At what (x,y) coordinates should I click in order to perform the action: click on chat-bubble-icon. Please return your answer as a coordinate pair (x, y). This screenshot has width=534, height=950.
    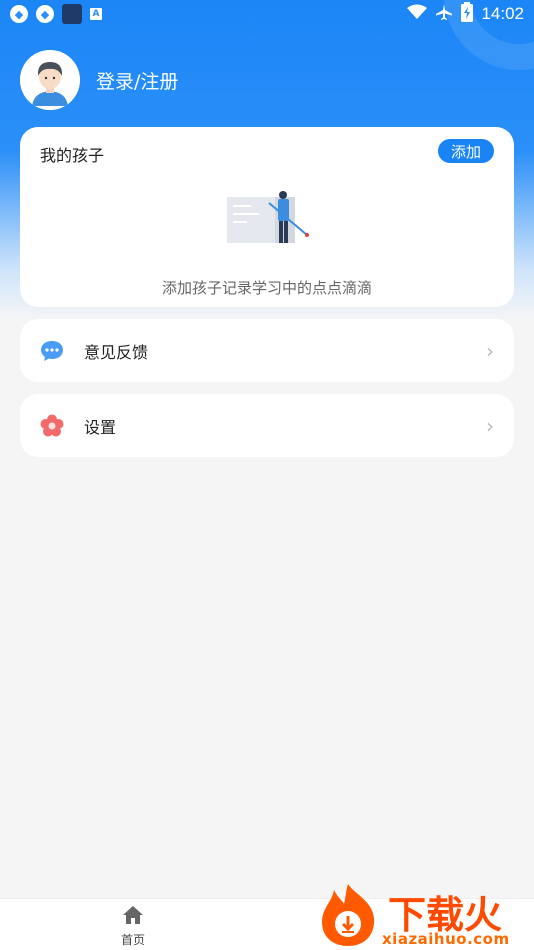
    Looking at the image, I should click on (52, 351).